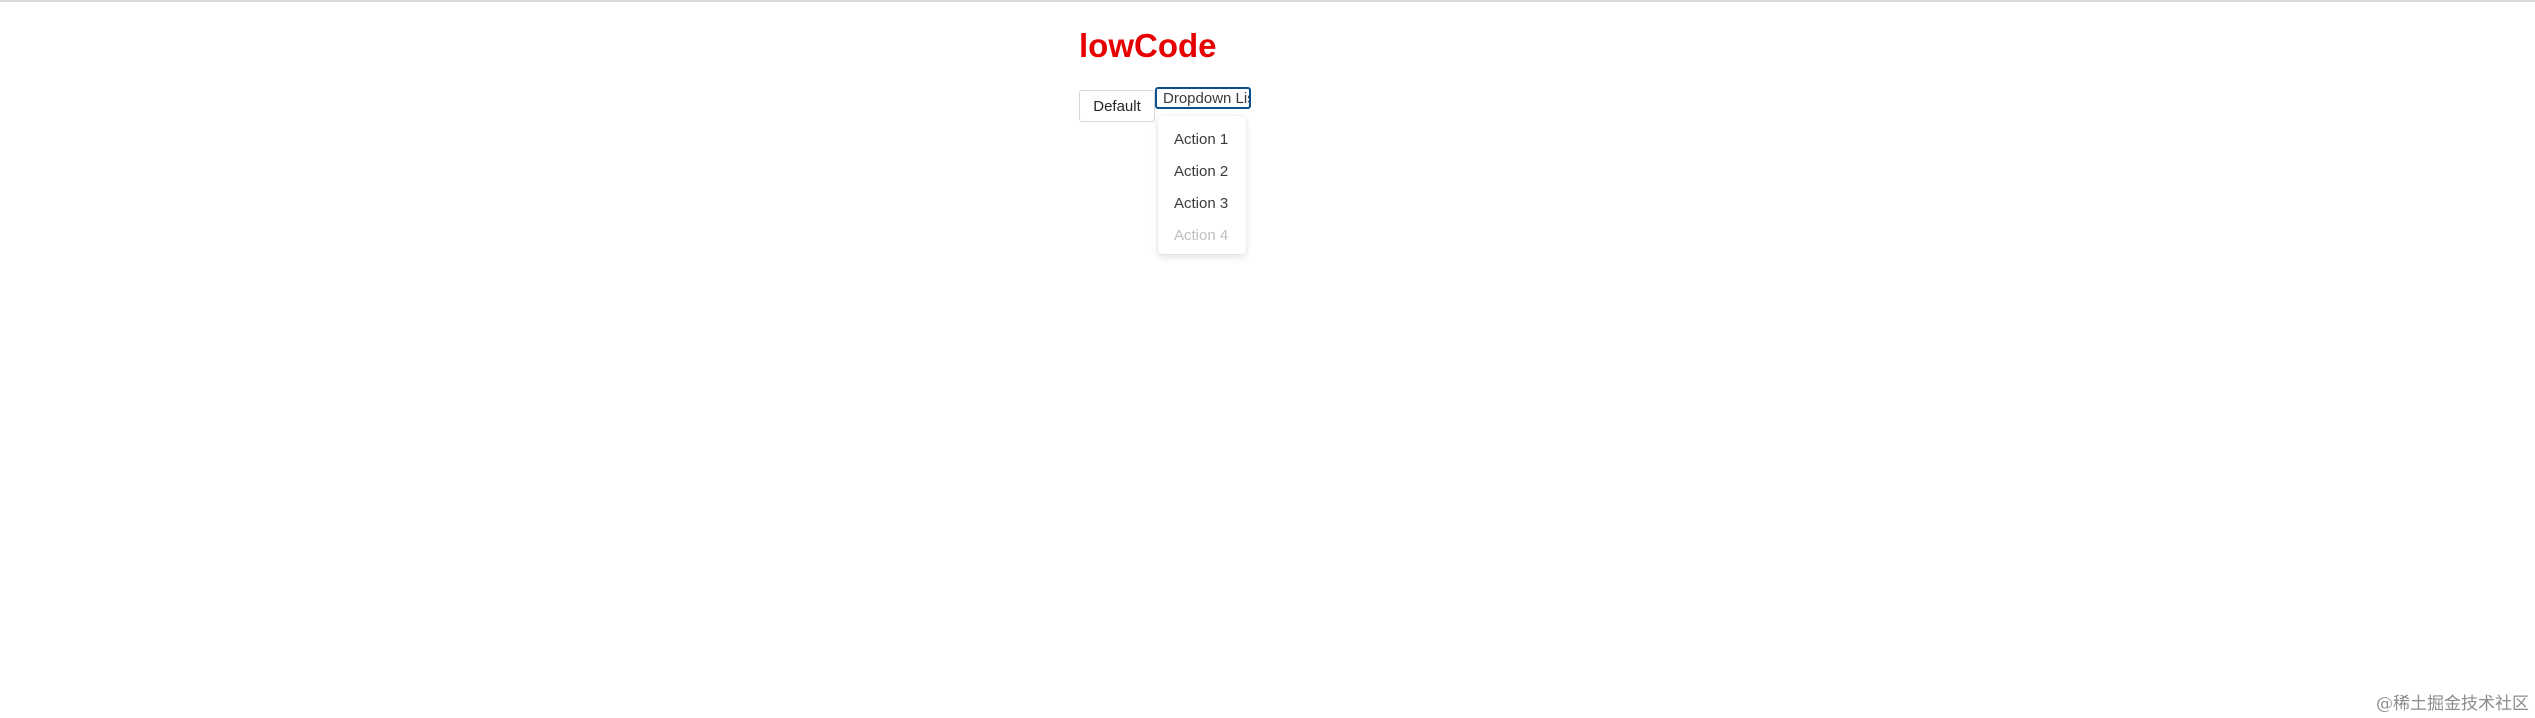 This screenshot has height=718, width=2535. Describe the element at coordinates (2452, 704) in the screenshot. I see `watermark: @稀土掘金技术社区` at that location.